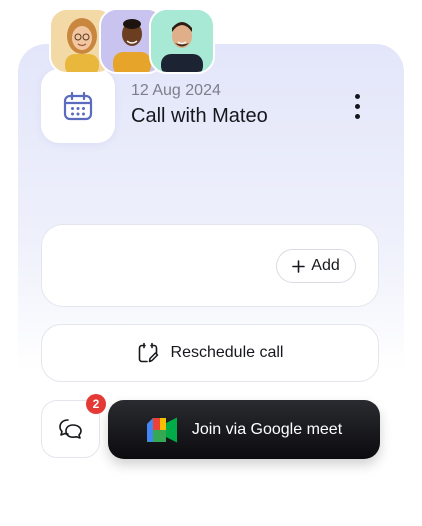 Image resolution: width=422 pixels, height=526 pixels. I want to click on more-options-button, so click(357, 106).